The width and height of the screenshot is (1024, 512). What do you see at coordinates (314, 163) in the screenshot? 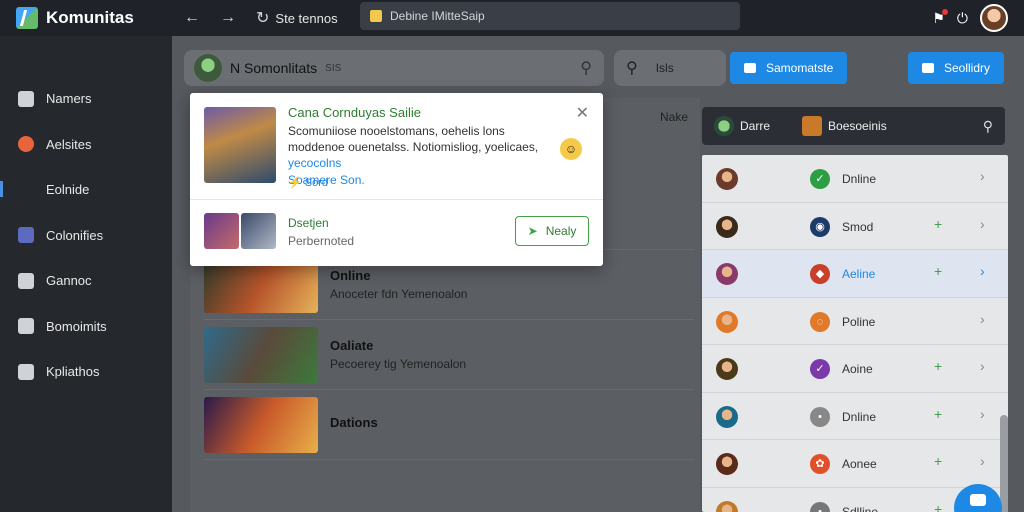
I see `popup-text-link1: yecocolns` at bounding box center [314, 163].